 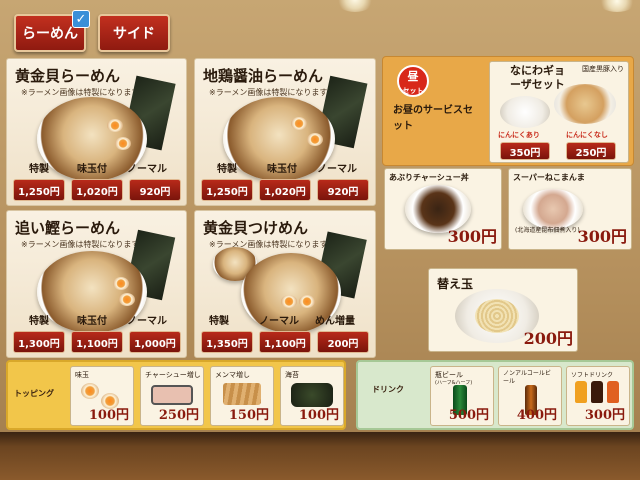 What do you see at coordinates (433, 118) in the screenshot?
I see `lunch-text: お昼のサービスセット` at bounding box center [433, 118].